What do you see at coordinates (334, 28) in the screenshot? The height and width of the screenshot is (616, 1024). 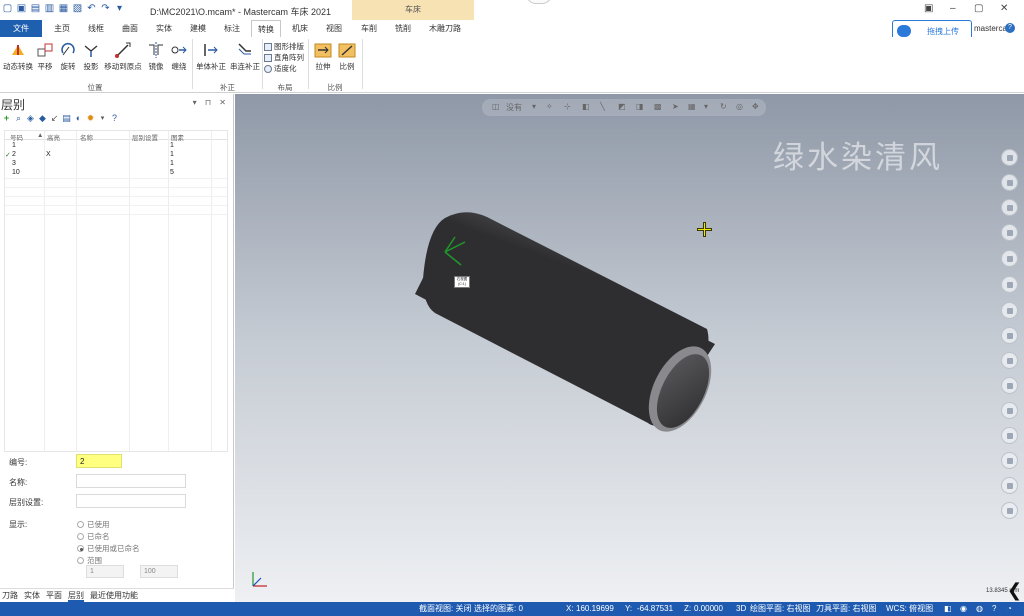 I see `tab-view: 视图` at bounding box center [334, 28].